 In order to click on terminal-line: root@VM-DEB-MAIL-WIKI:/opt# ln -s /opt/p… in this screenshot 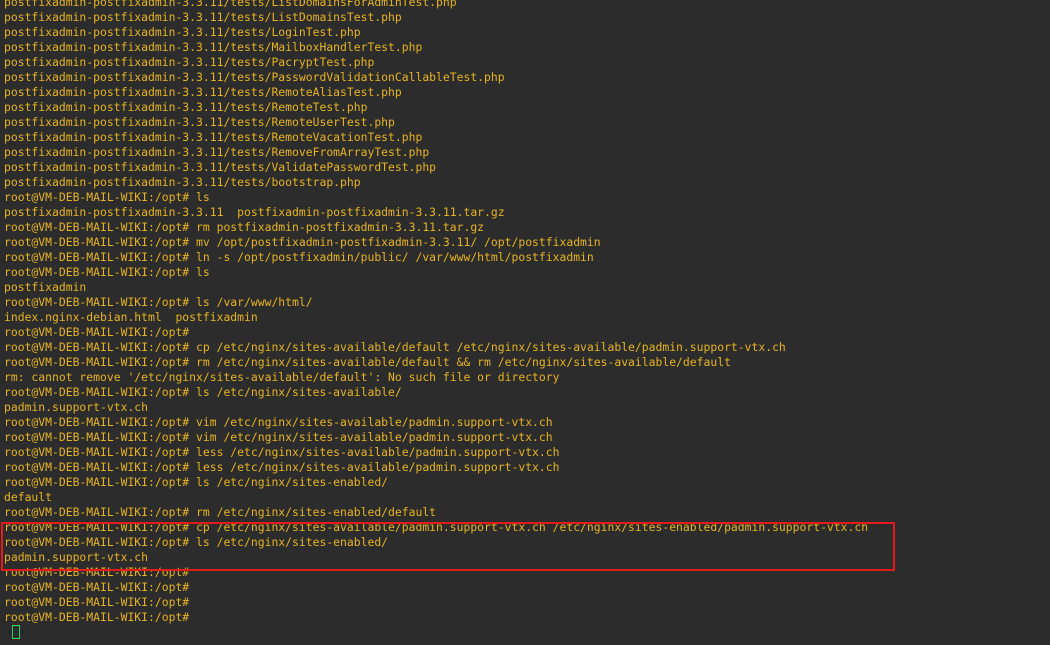, I will do `click(299, 257)`.